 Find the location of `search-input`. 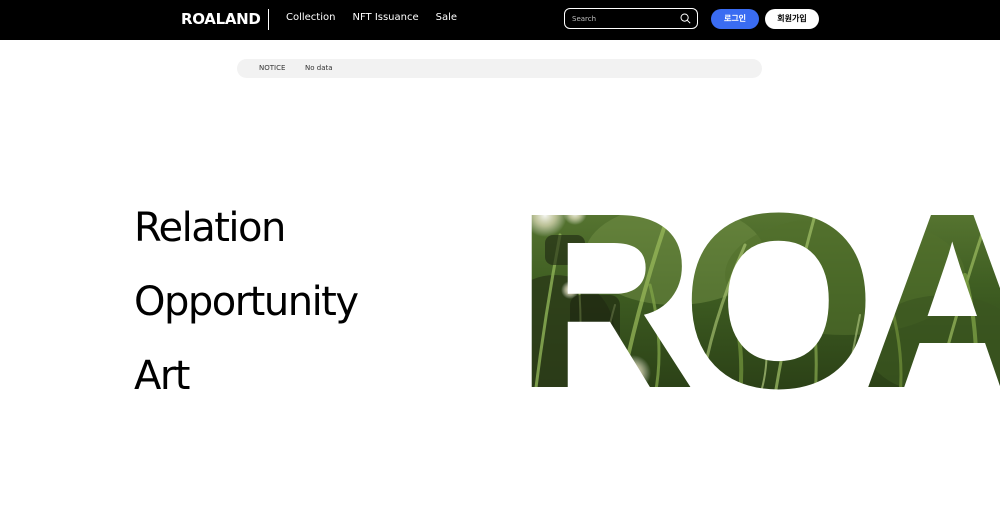

search-input is located at coordinates (622, 18).